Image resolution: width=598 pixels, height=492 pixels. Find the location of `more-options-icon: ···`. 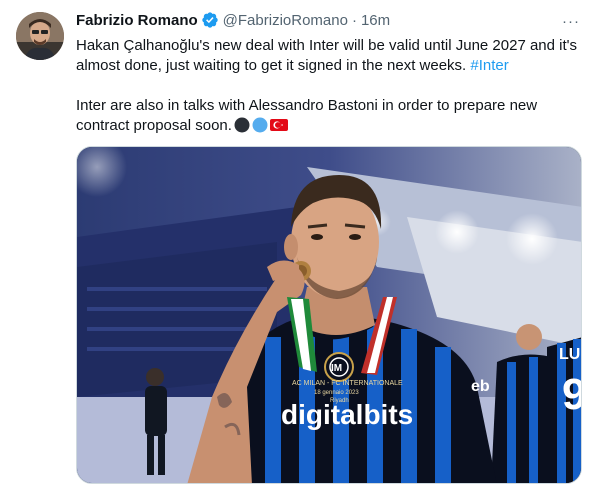

more-options-icon: ··· is located at coordinates (571, 21).